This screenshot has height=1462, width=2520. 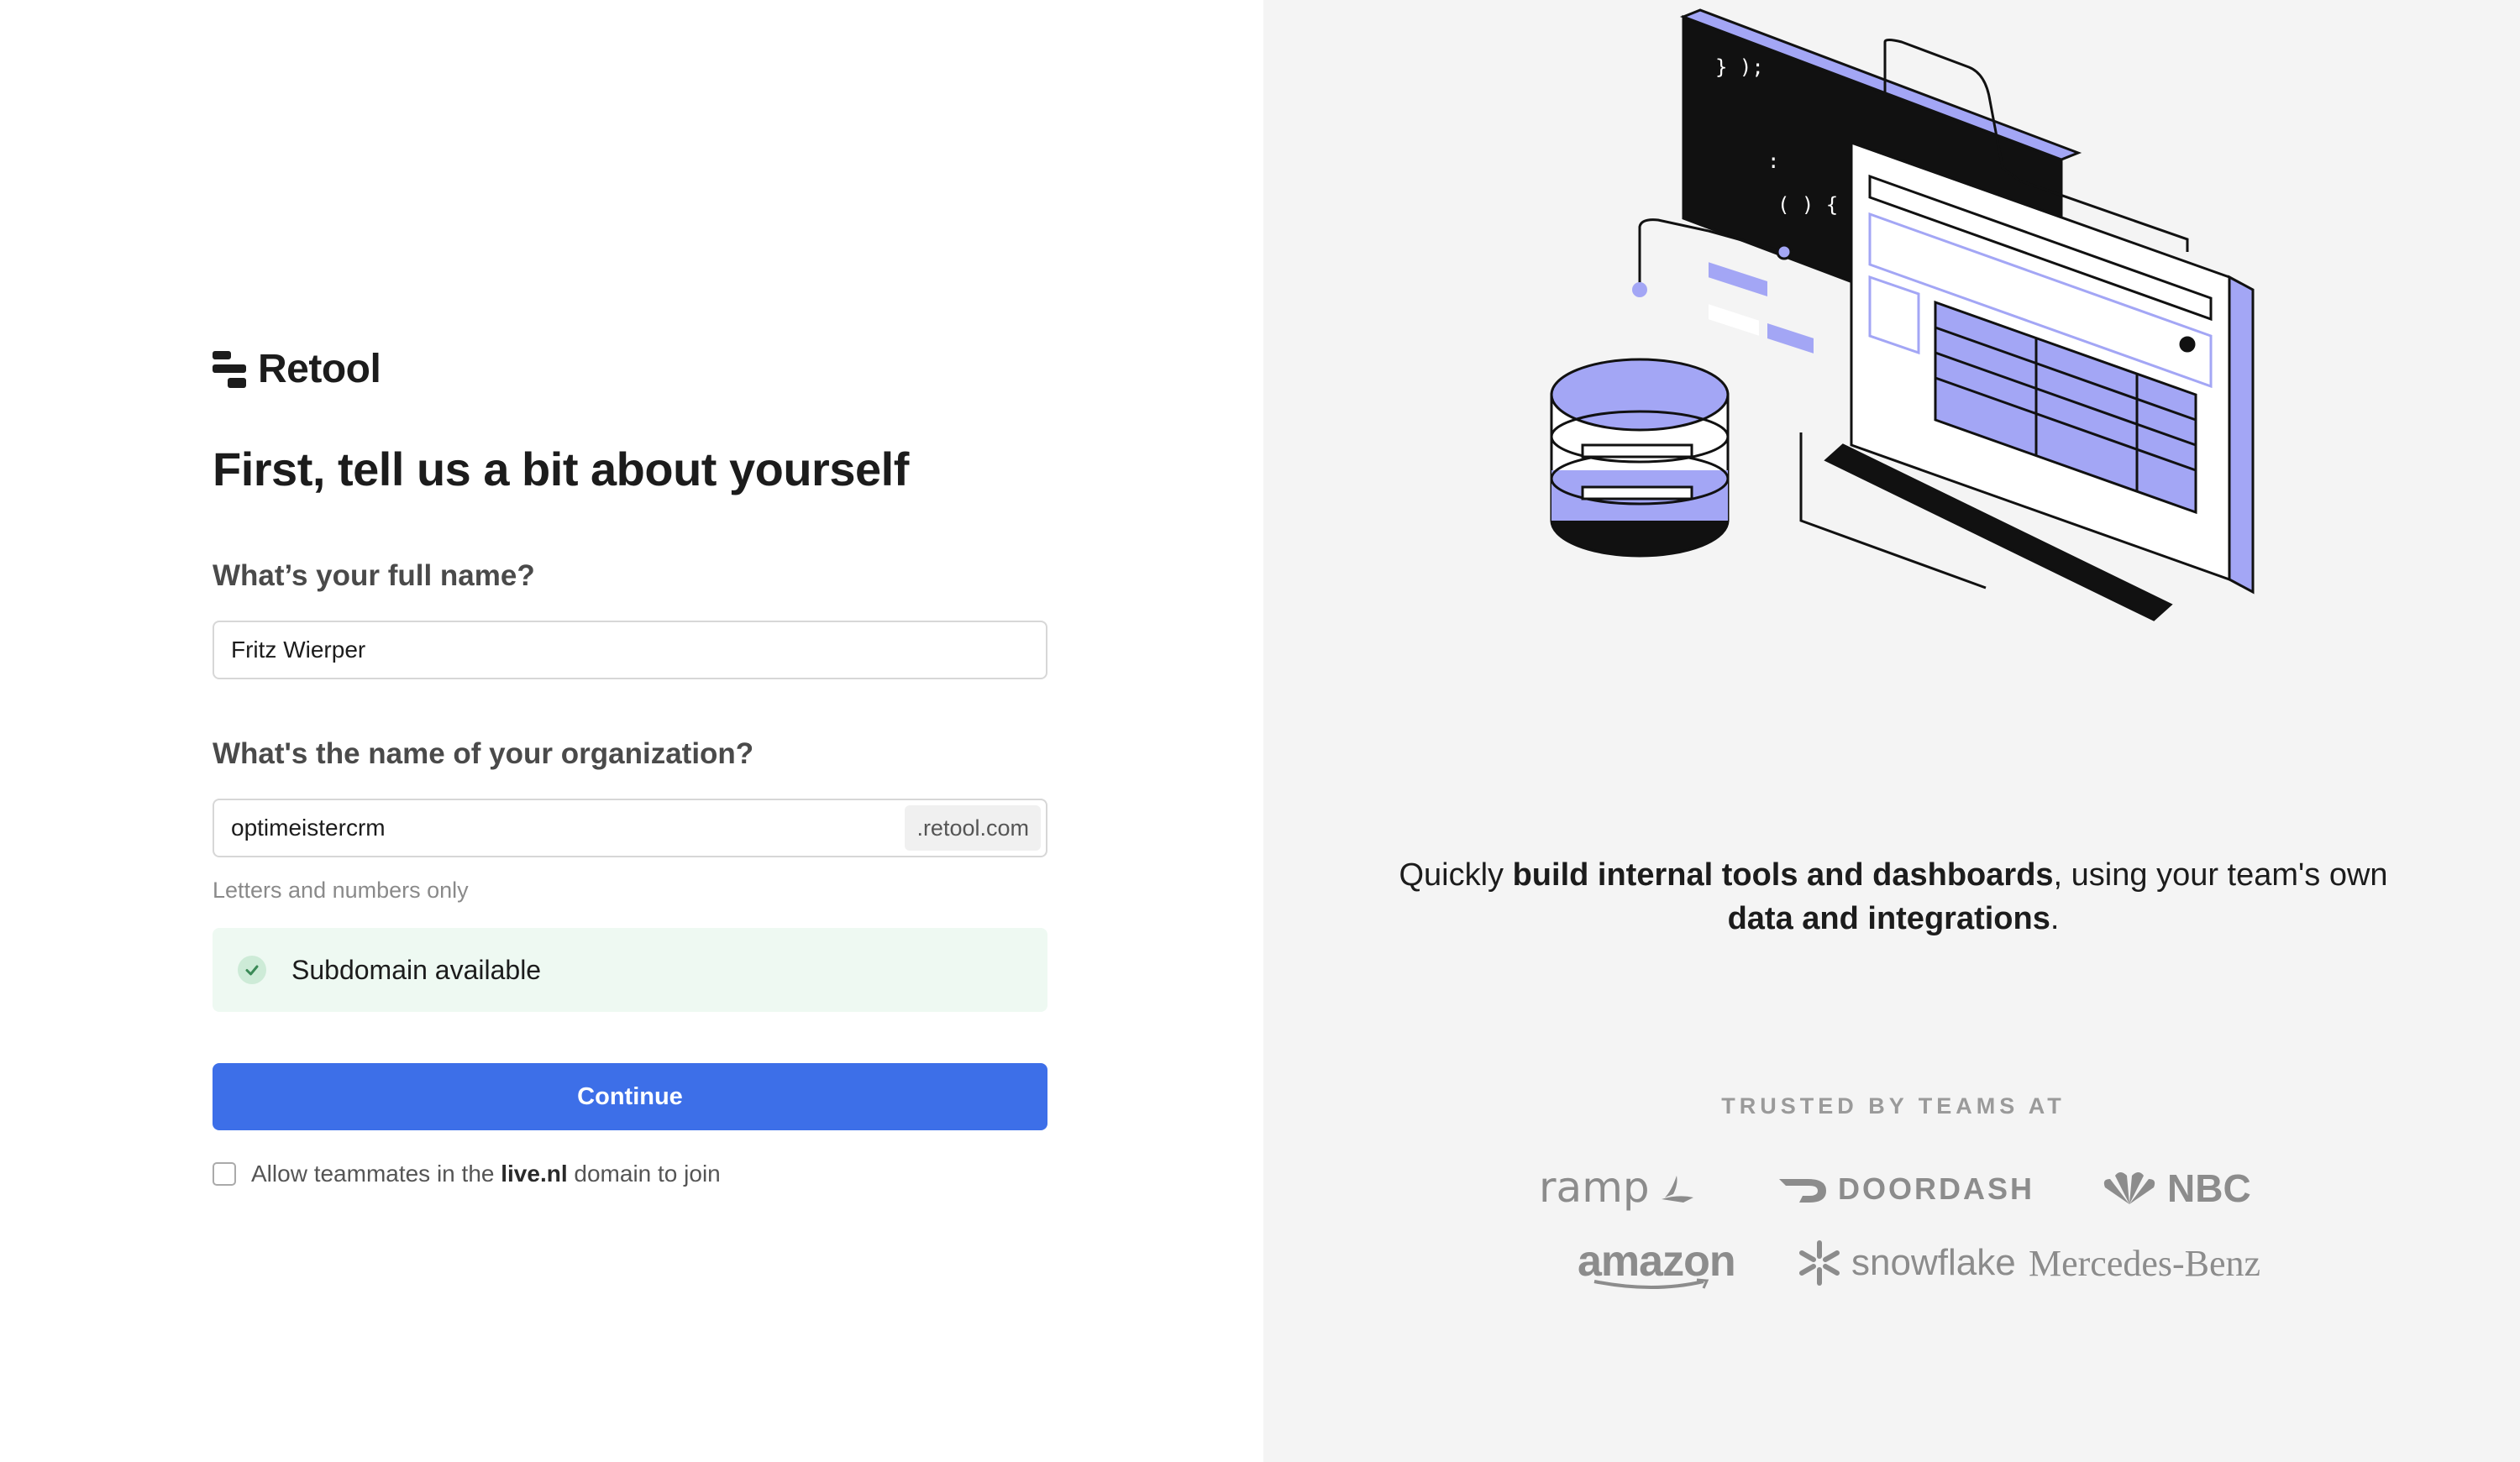 I want to click on customer-logo-amazon: amazon, so click(x=1657, y=1264).